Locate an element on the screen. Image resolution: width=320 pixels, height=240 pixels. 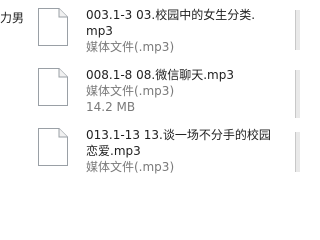
file-size: 14.2 MB is located at coordinates (111, 107).